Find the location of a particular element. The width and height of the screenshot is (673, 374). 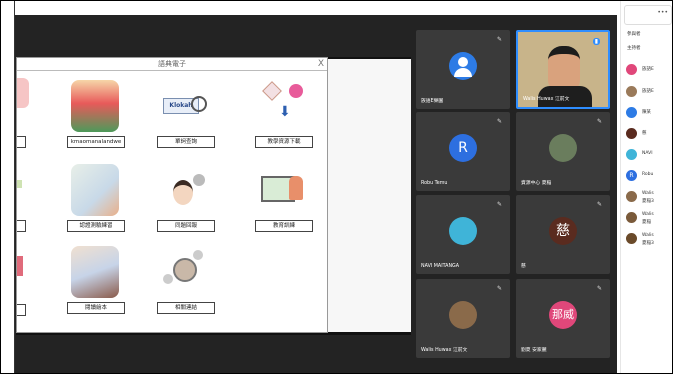

video-tile: ✎ Walis Huwax 江前文 is located at coordinates (463, 318).